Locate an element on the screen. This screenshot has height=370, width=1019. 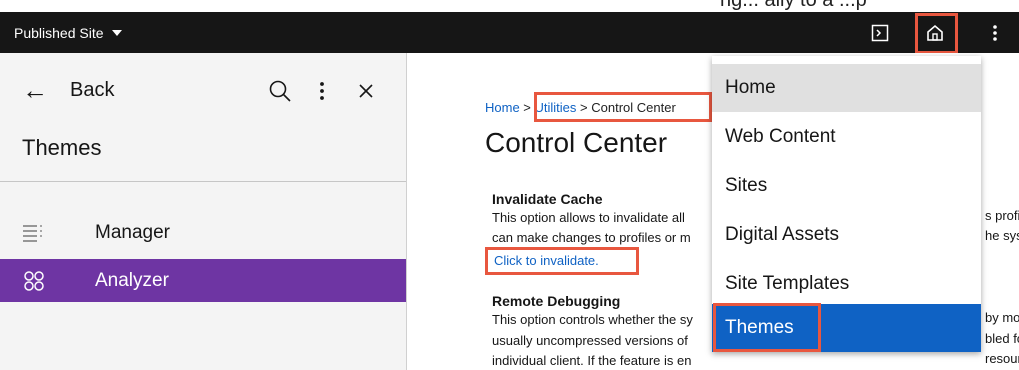
remote-debugging-text: usually uncompressed versions of is located at coordinates (590, 340).